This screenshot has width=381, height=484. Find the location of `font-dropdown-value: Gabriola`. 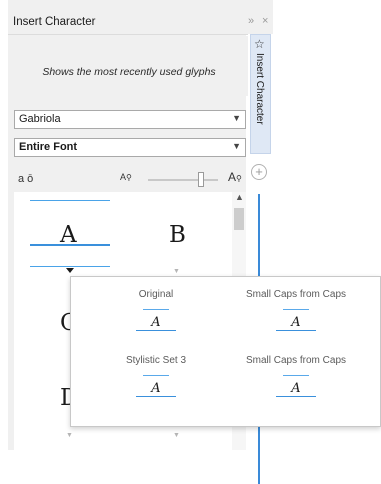

font-dropdown-value: Gabriola is located at coordinates (40, 119).